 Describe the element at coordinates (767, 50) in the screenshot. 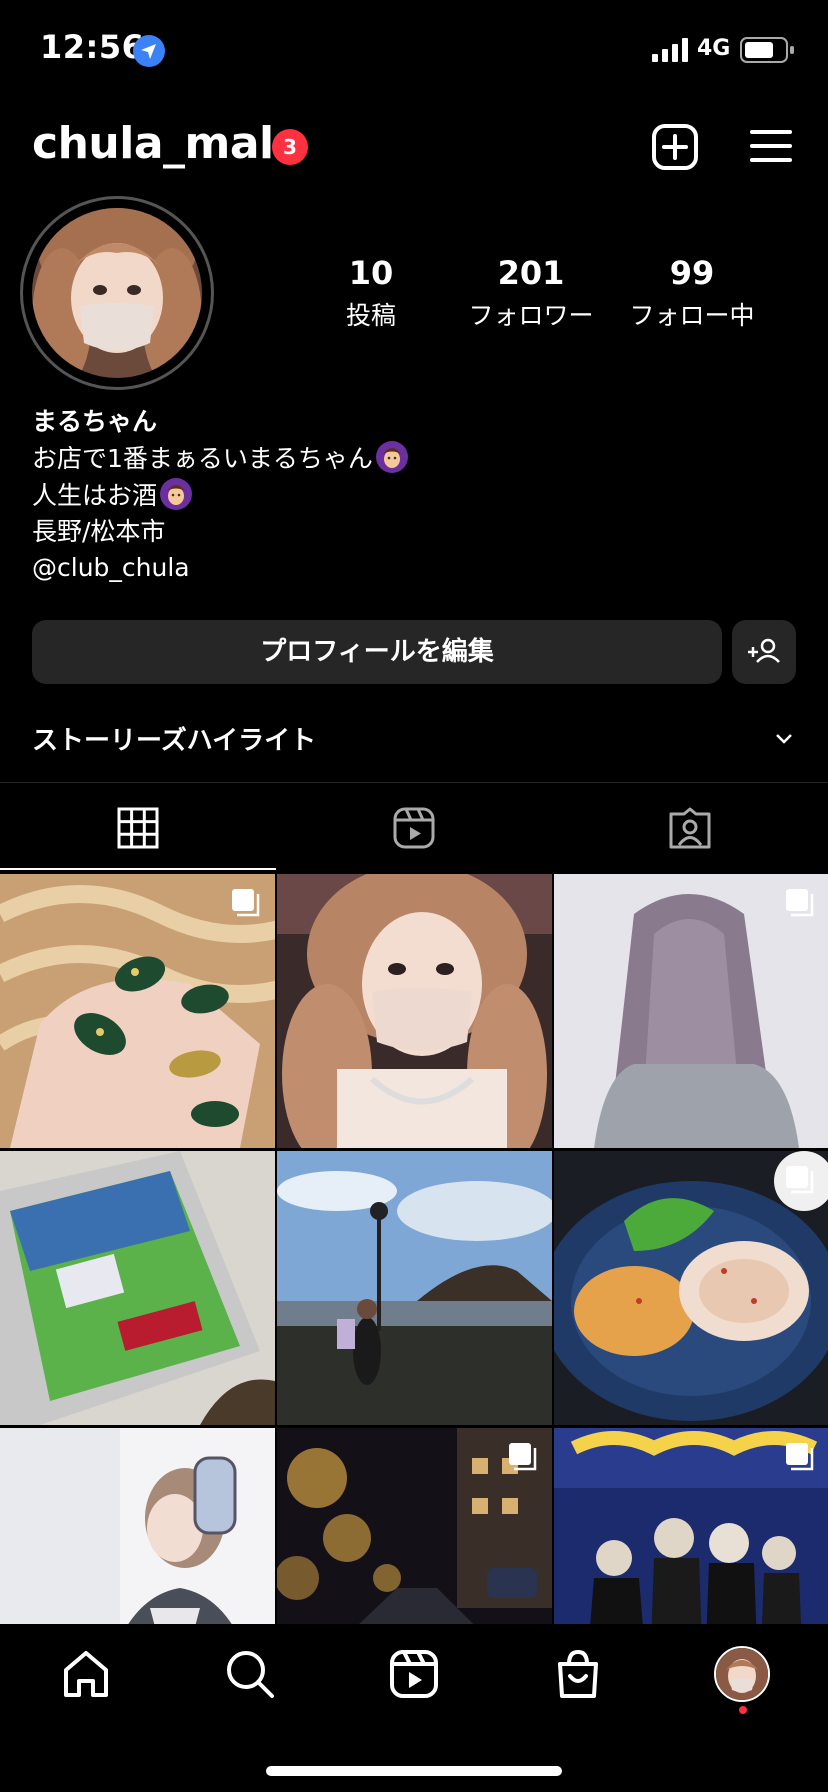

I see `battery-icon` at that location.